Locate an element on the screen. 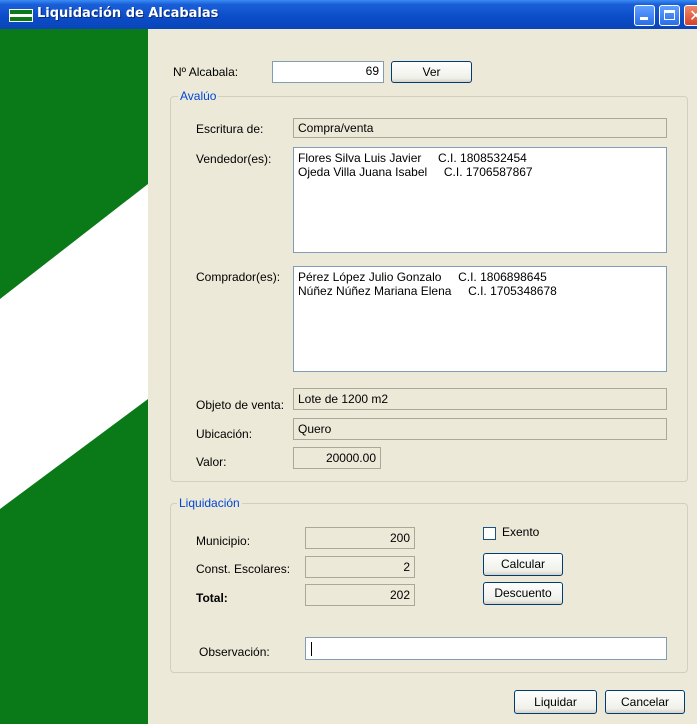 Image resolution: width=697 pixels, height=724 pixels. alcabala-input: 69 is located at coordinates (328, 72).